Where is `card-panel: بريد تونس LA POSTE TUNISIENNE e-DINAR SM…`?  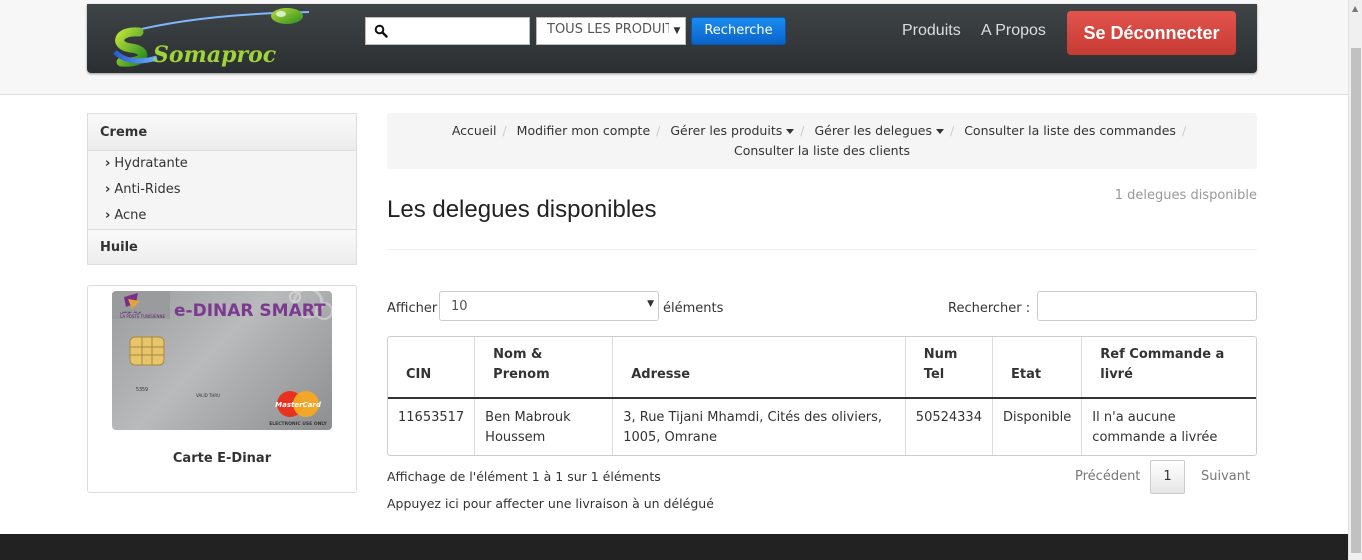 card-panel: بريد تونس LA POSTE TUNISIENNE e-DINAR SM… is located at coordinates (222, 389).